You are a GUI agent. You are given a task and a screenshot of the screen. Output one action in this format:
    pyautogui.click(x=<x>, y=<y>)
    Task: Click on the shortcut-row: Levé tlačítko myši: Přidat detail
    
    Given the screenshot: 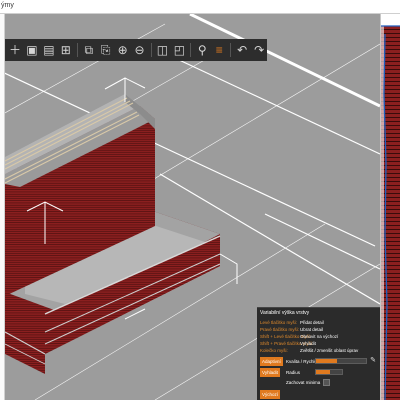 What is the action you would take?
    pyautogui.click(x=292, y=322)
    